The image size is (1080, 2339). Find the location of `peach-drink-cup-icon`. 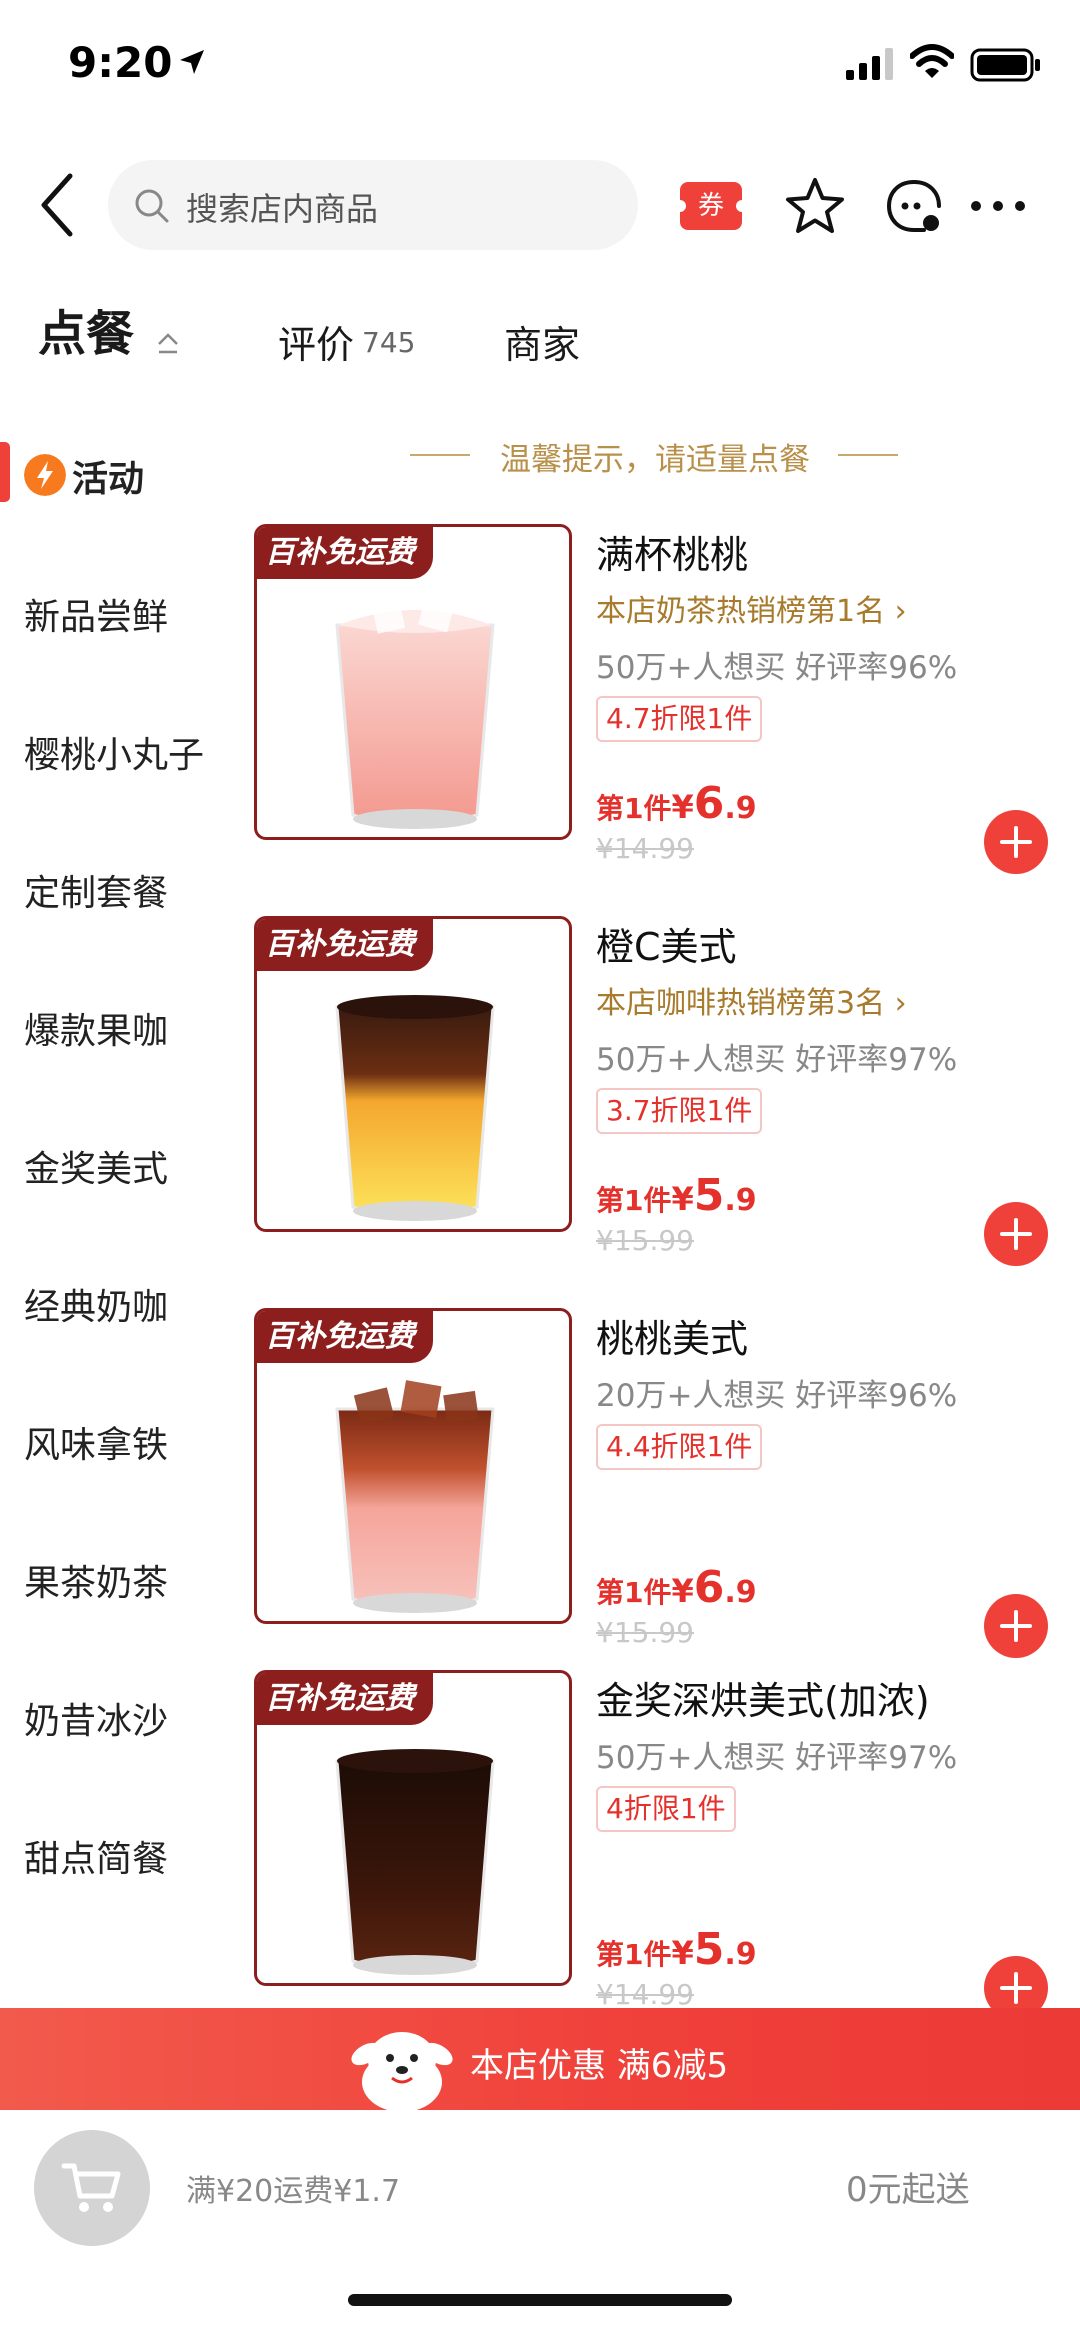

peach-drink-cup-icon is located at coordinates (415, 714).